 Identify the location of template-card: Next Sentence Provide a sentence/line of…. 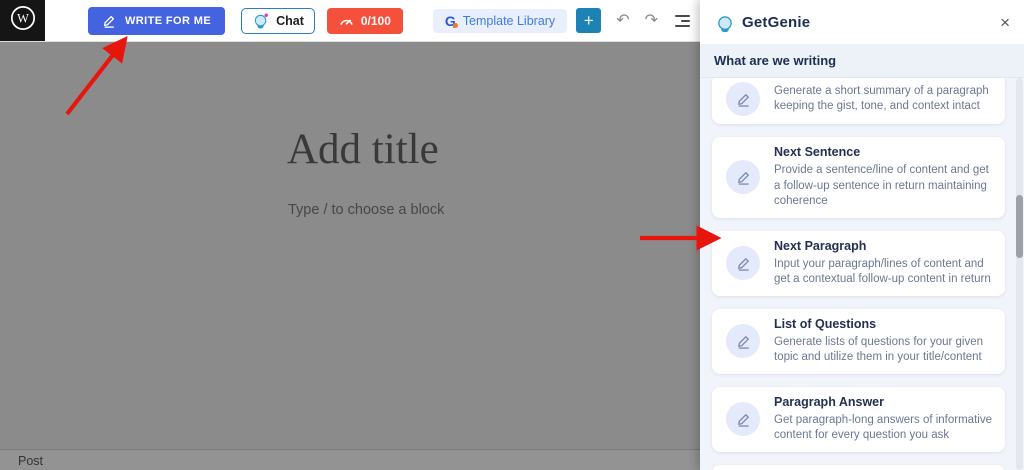
(858, 177).